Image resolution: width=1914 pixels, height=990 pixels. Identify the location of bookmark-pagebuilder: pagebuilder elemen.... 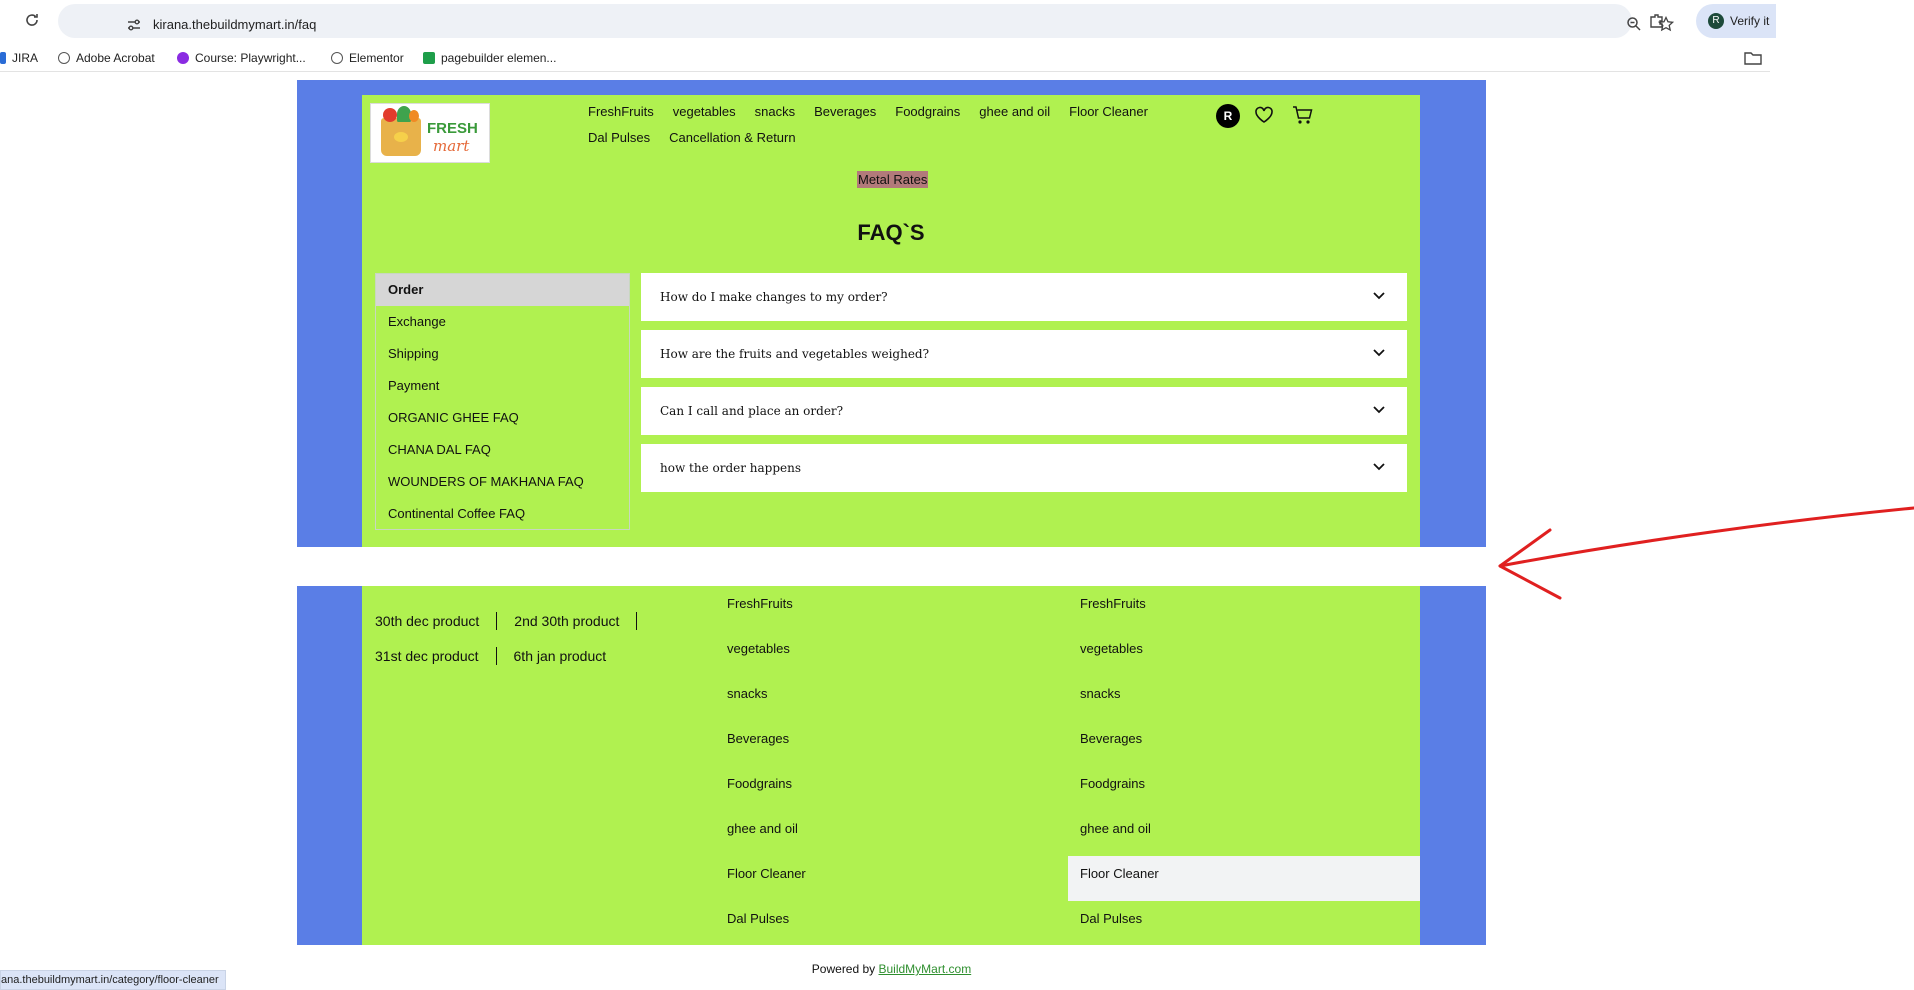
(489, 58).